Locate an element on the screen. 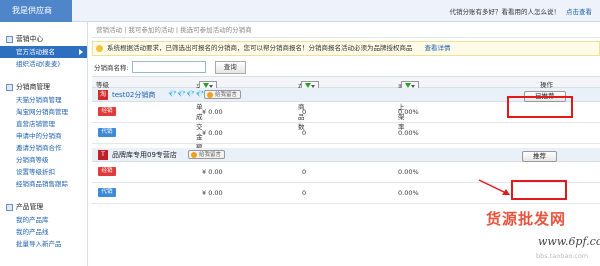  annotation-arrow-icon is located at coordinates (494, 187).